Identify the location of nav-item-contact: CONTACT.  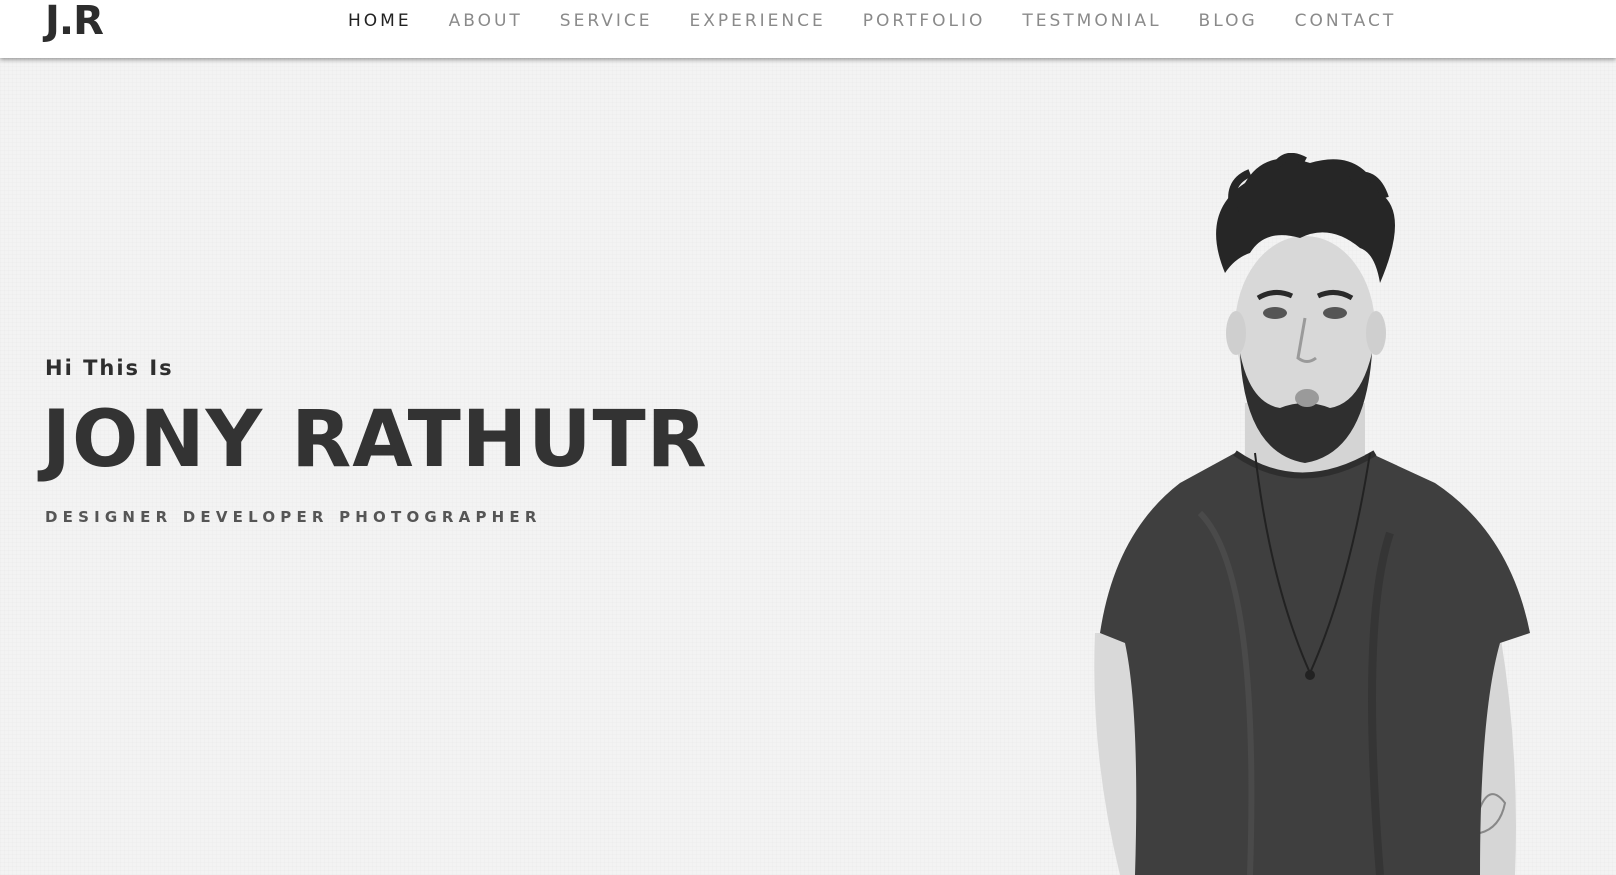
(1346, 21).